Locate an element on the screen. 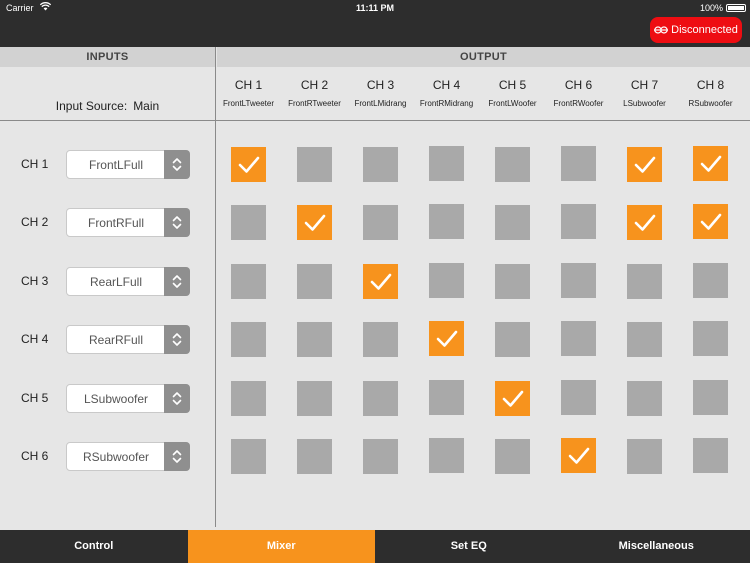 The height and width of the screenshot is (563, 750). output-column-header: CH 1 FrontLTweeter is located at coordinates (249, 93).